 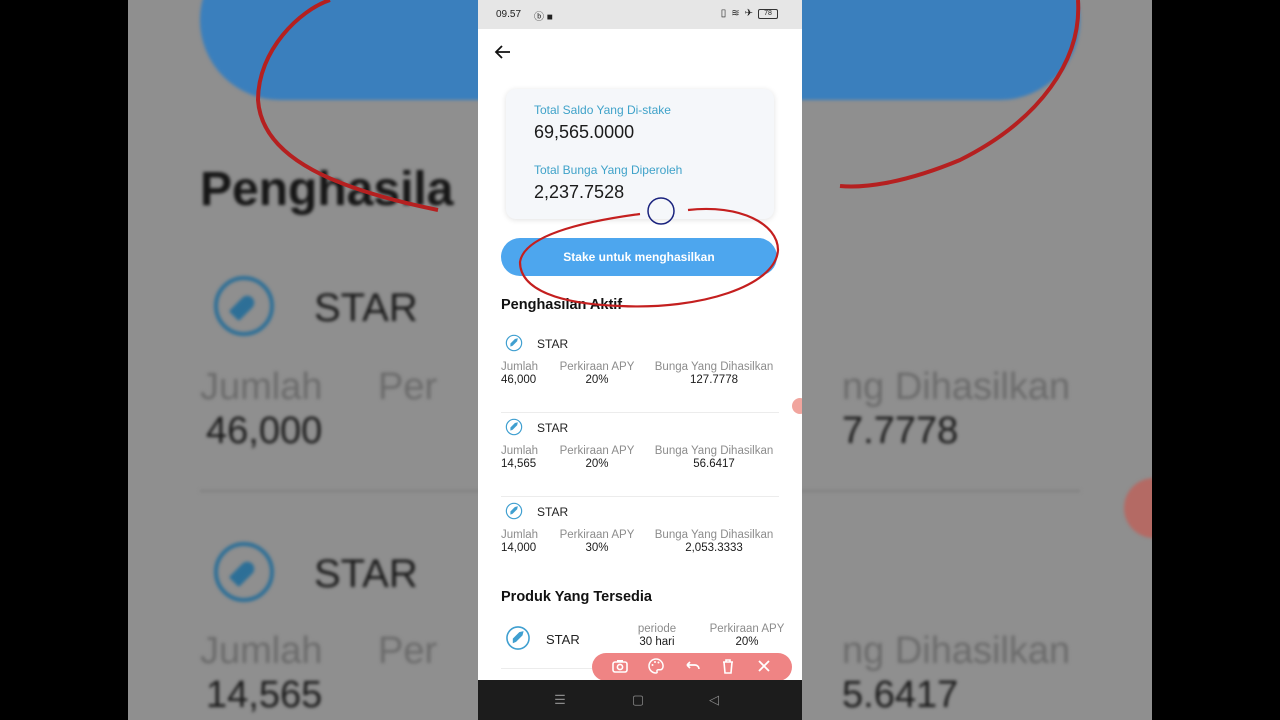 What do you see at coordinates (656, 667) in the screenshot?
I see `palette-icon` at bounding box center [656, 667].